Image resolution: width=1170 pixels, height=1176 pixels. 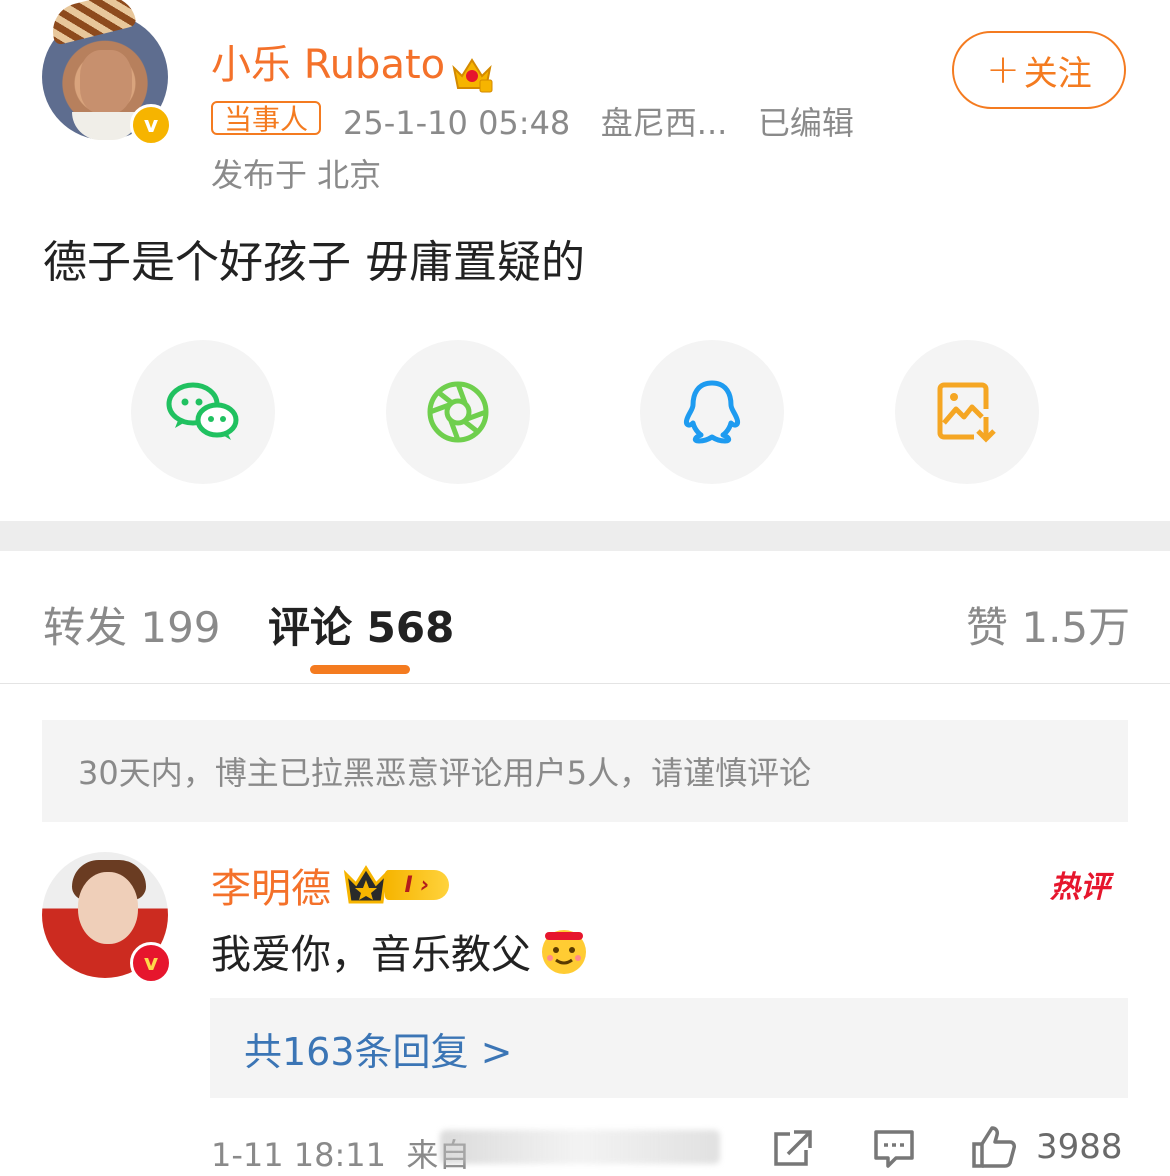 I want to click on party-tag: 当事人, so click(x=266, y=118).